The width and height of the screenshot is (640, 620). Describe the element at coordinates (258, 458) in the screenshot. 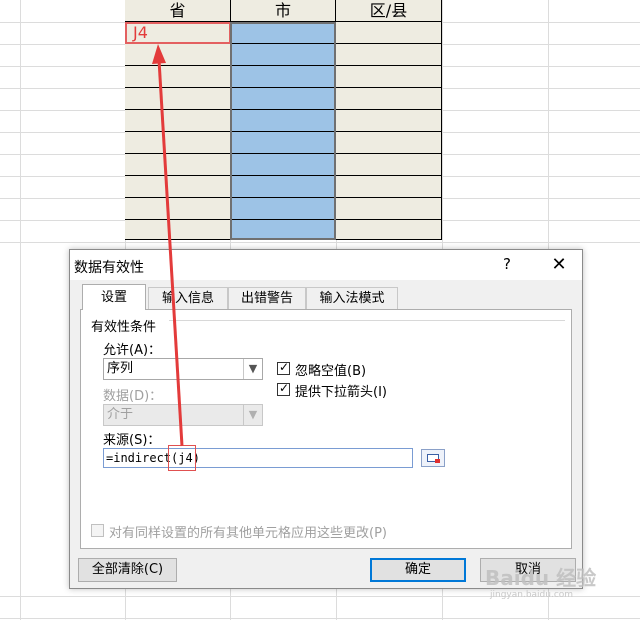

I see `source-input: =indirect(j4)` at that location.